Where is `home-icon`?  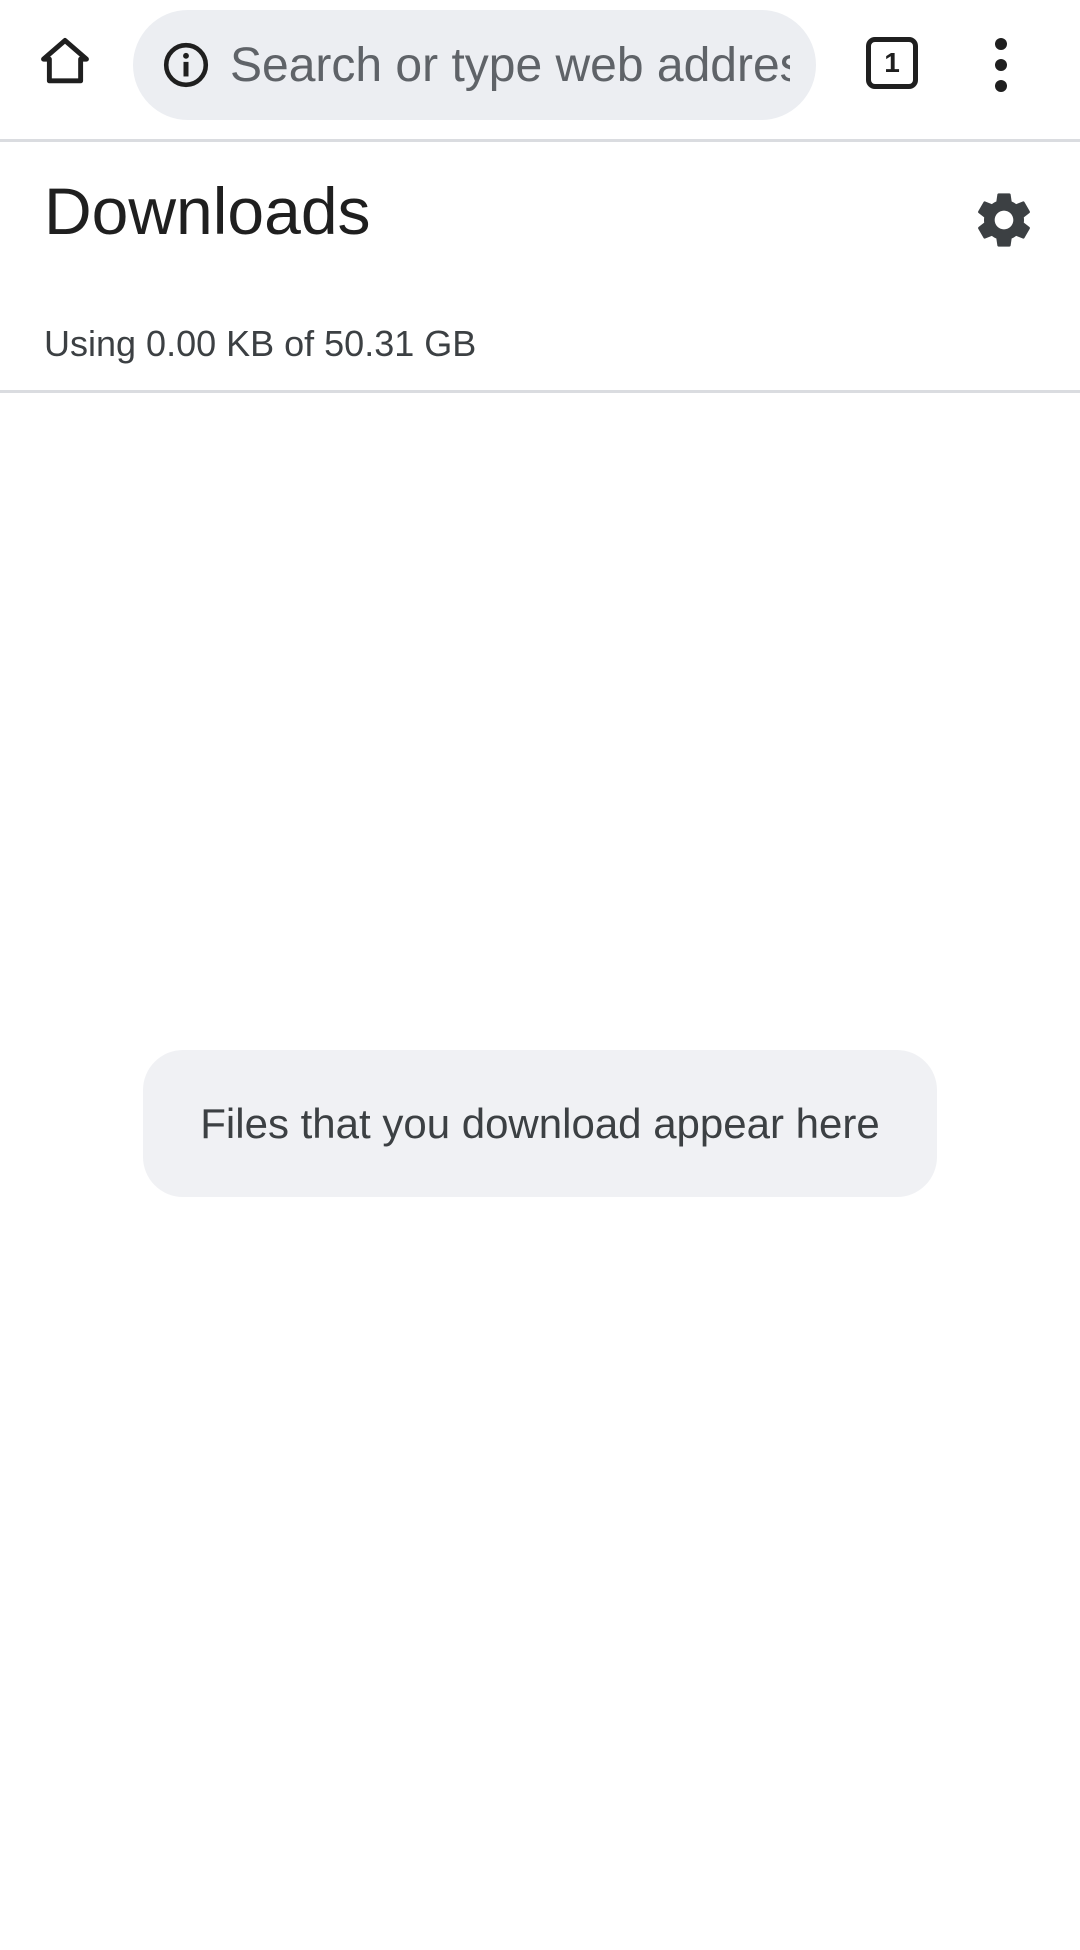 home-icon is located at coordinates (65, 61).